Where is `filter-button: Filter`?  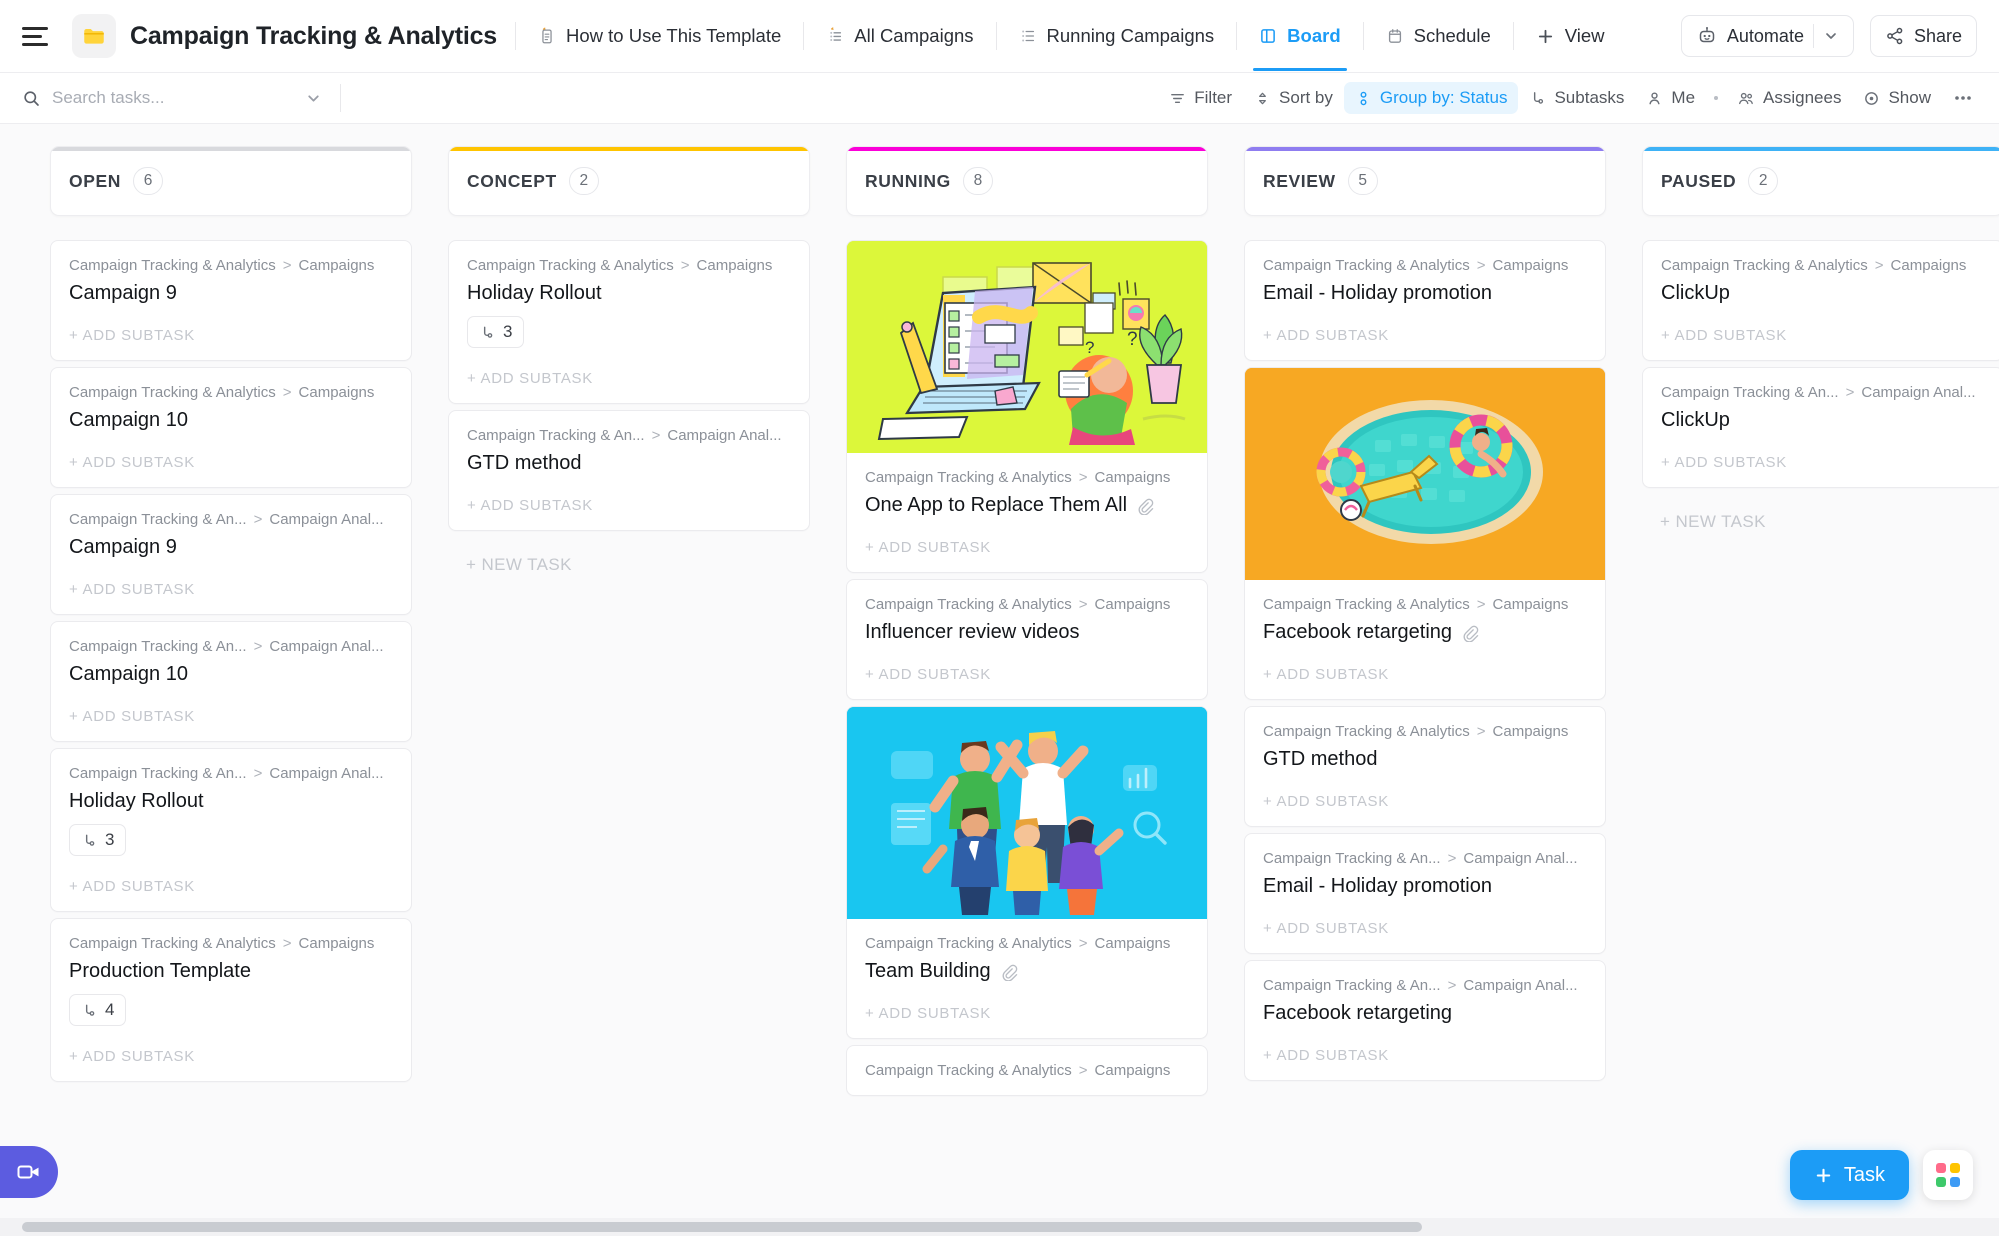
filter-button: Filter is located at coordinates (1200, 98).